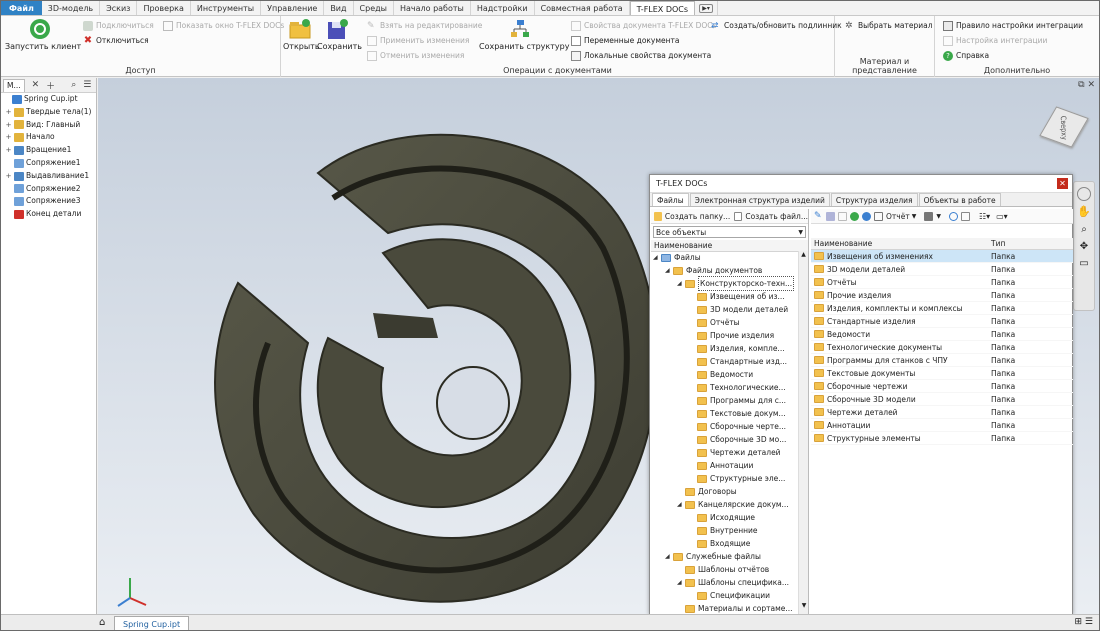 This screenshot has width=1100, height=631. Describe the element at coordinates (582, 8) in the screenshot. I see `tab-collaborate: Совместная работа` at that location.